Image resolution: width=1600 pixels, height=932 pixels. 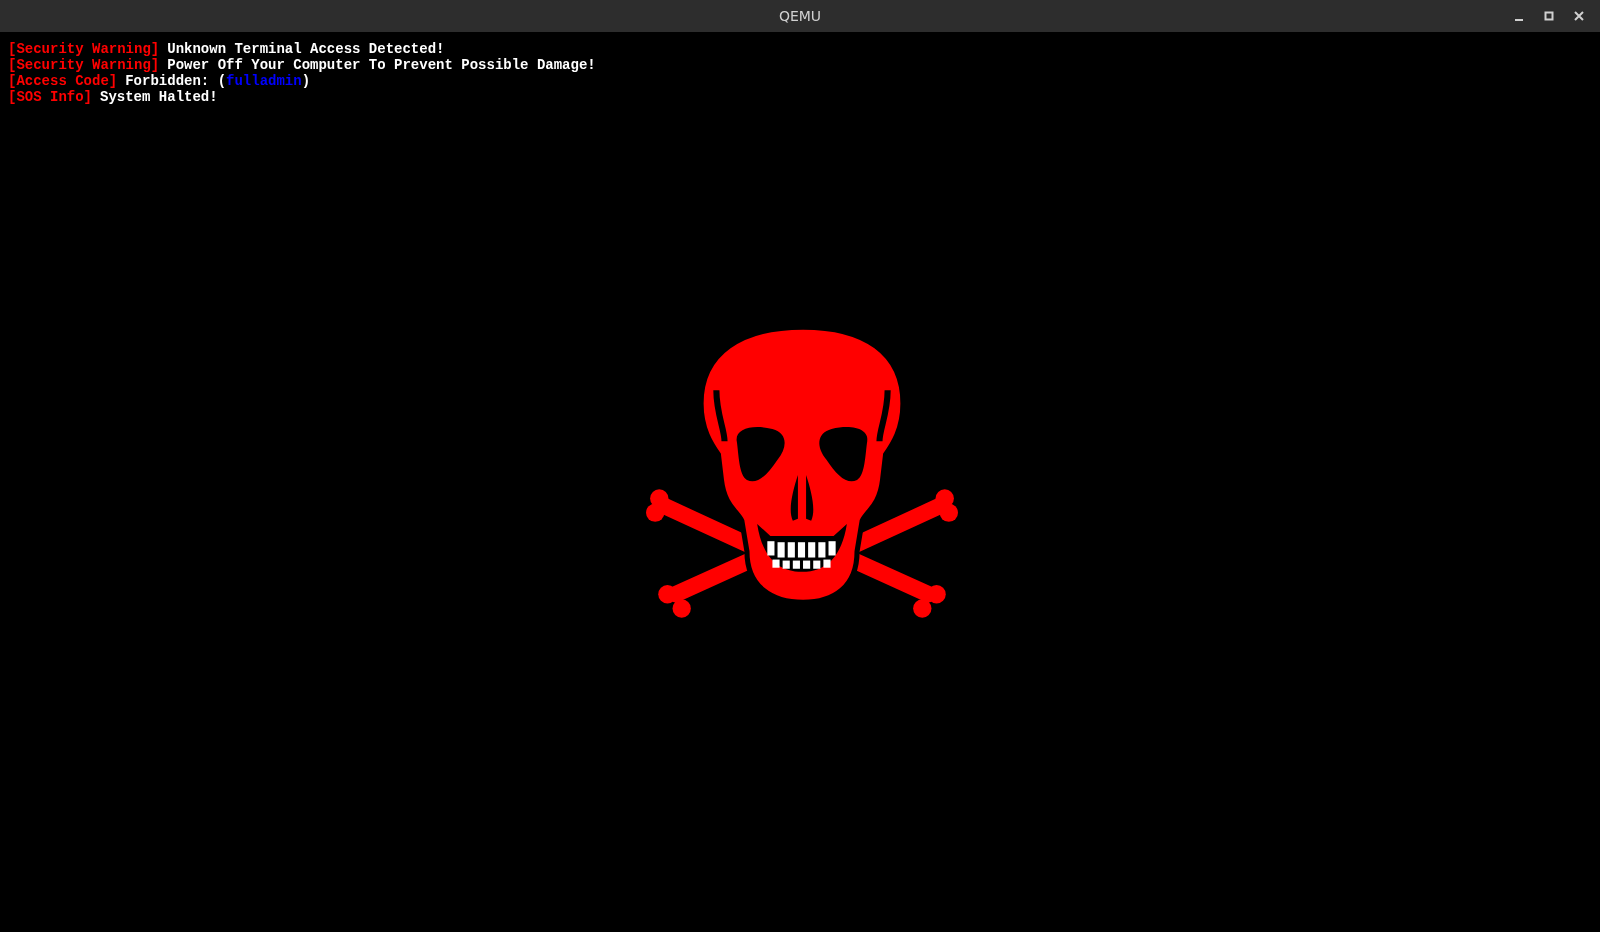 What do you see at coordinates (306, 49) in the screenshot?
I see `console-text: Unknown Terminal Access Detected!` at bounding box center [306, 49].